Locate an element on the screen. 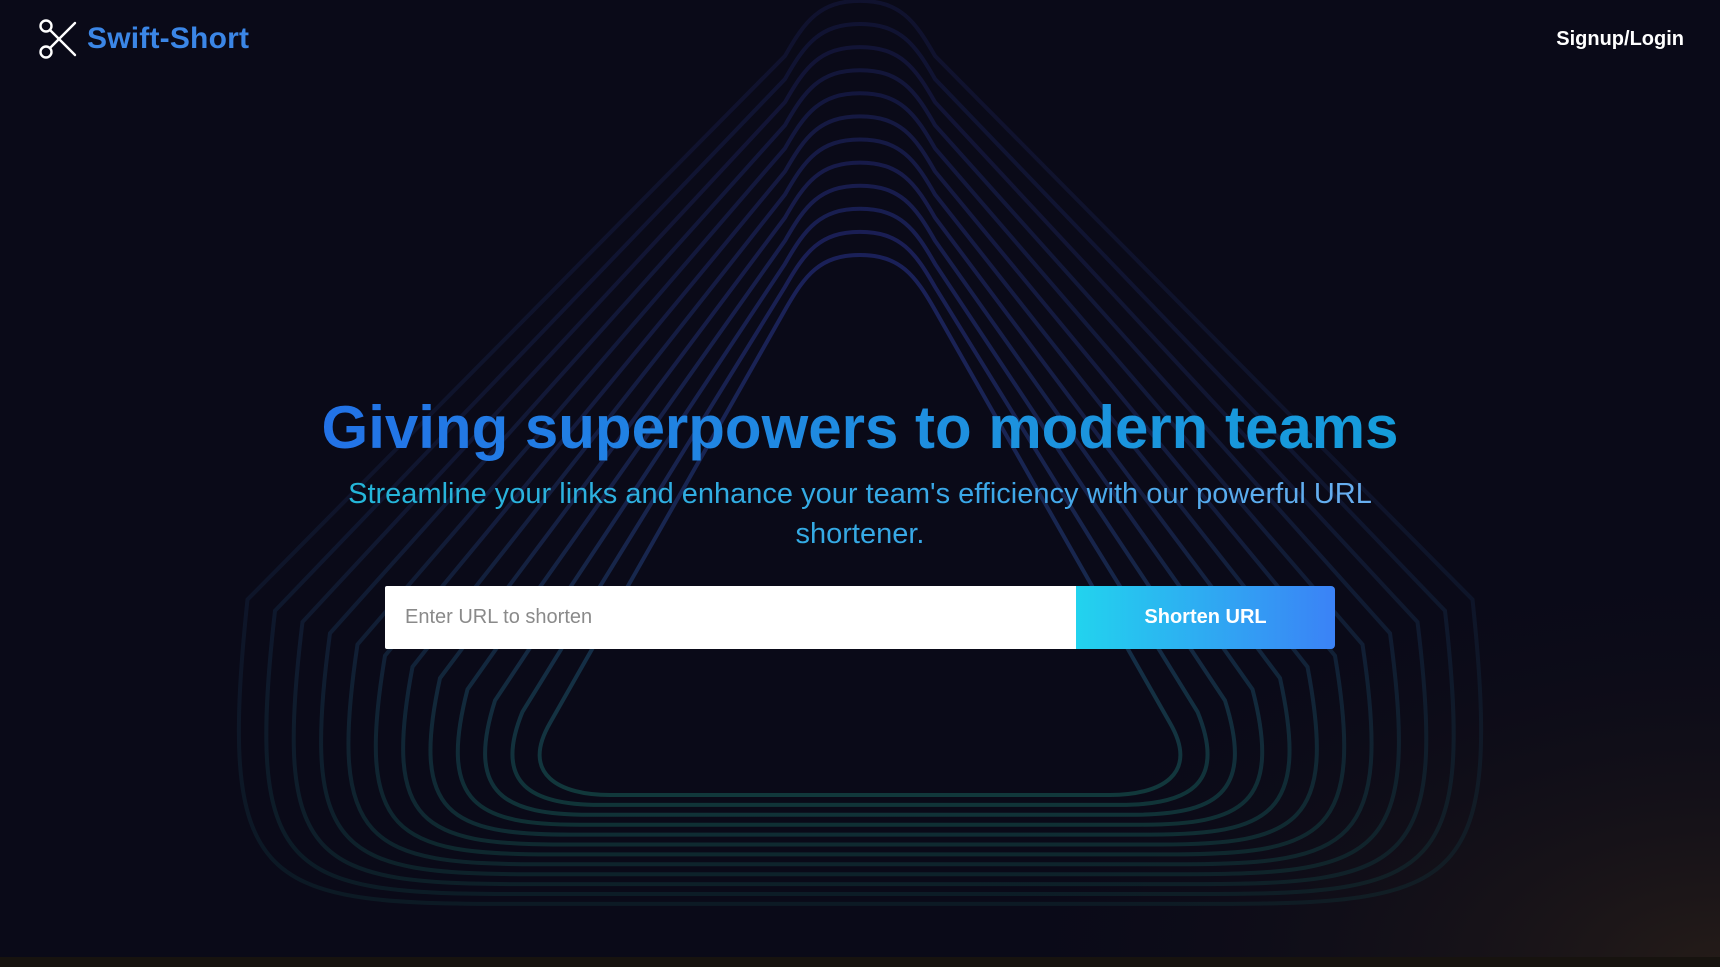  scissors-icon is located at coordinates (58, 39).